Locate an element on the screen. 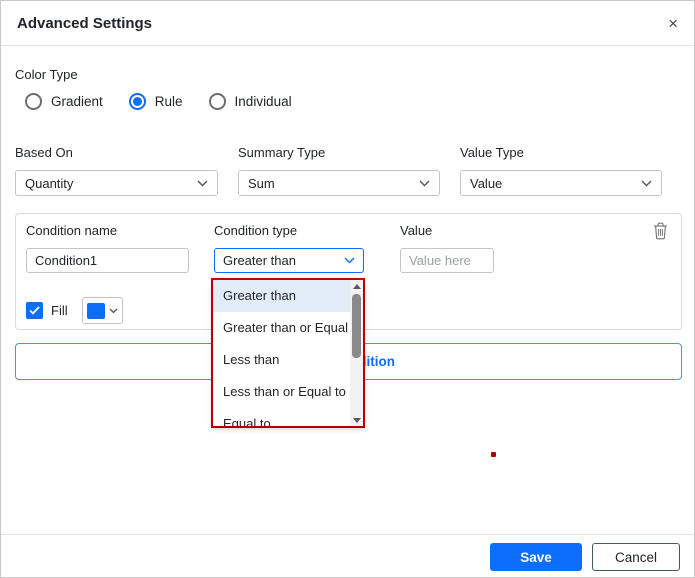 Image resolution: width=695 pixels, height=578 pixels. popup-item-less-than: Less than is located at coordinates (281, 360).